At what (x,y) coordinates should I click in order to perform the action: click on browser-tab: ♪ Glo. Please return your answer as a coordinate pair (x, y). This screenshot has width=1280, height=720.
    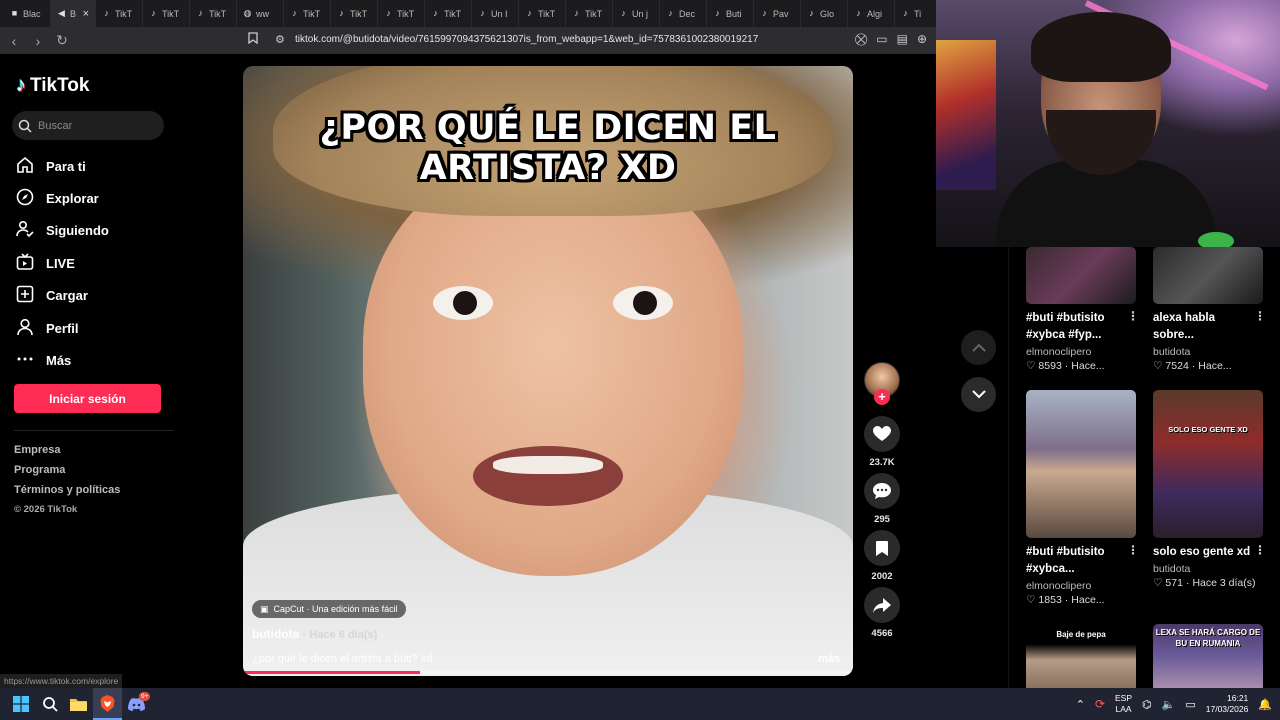
    Looking at the image, I should click on (824, 13).